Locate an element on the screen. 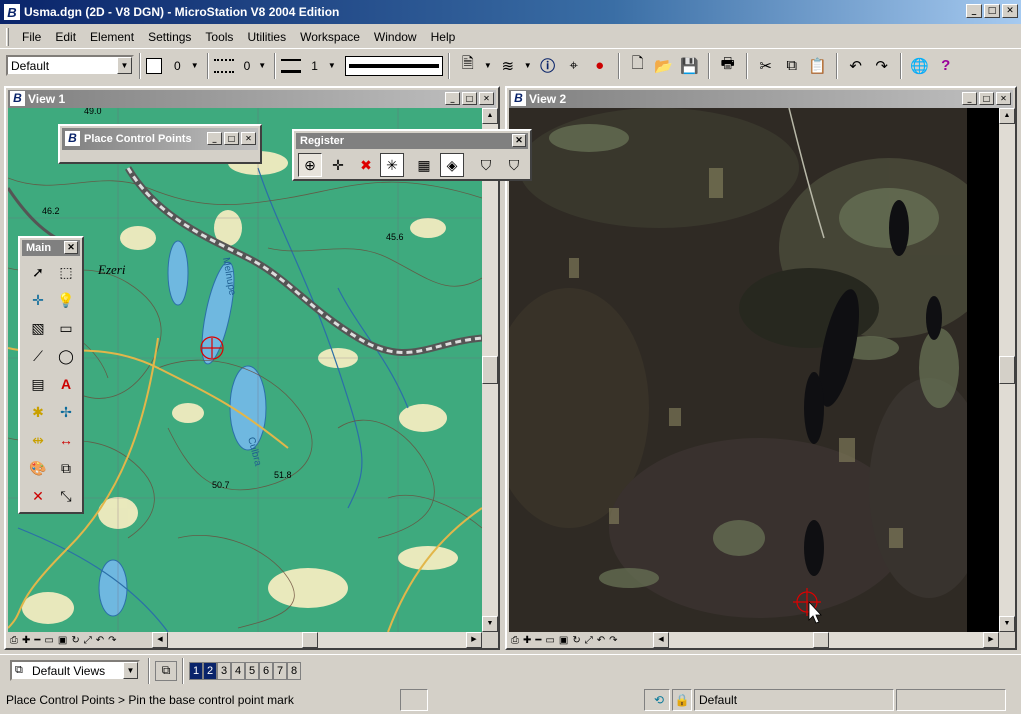 This screenshot has height=714, width=1021. save-icon: 💾 is located at coordinates (690, 66).